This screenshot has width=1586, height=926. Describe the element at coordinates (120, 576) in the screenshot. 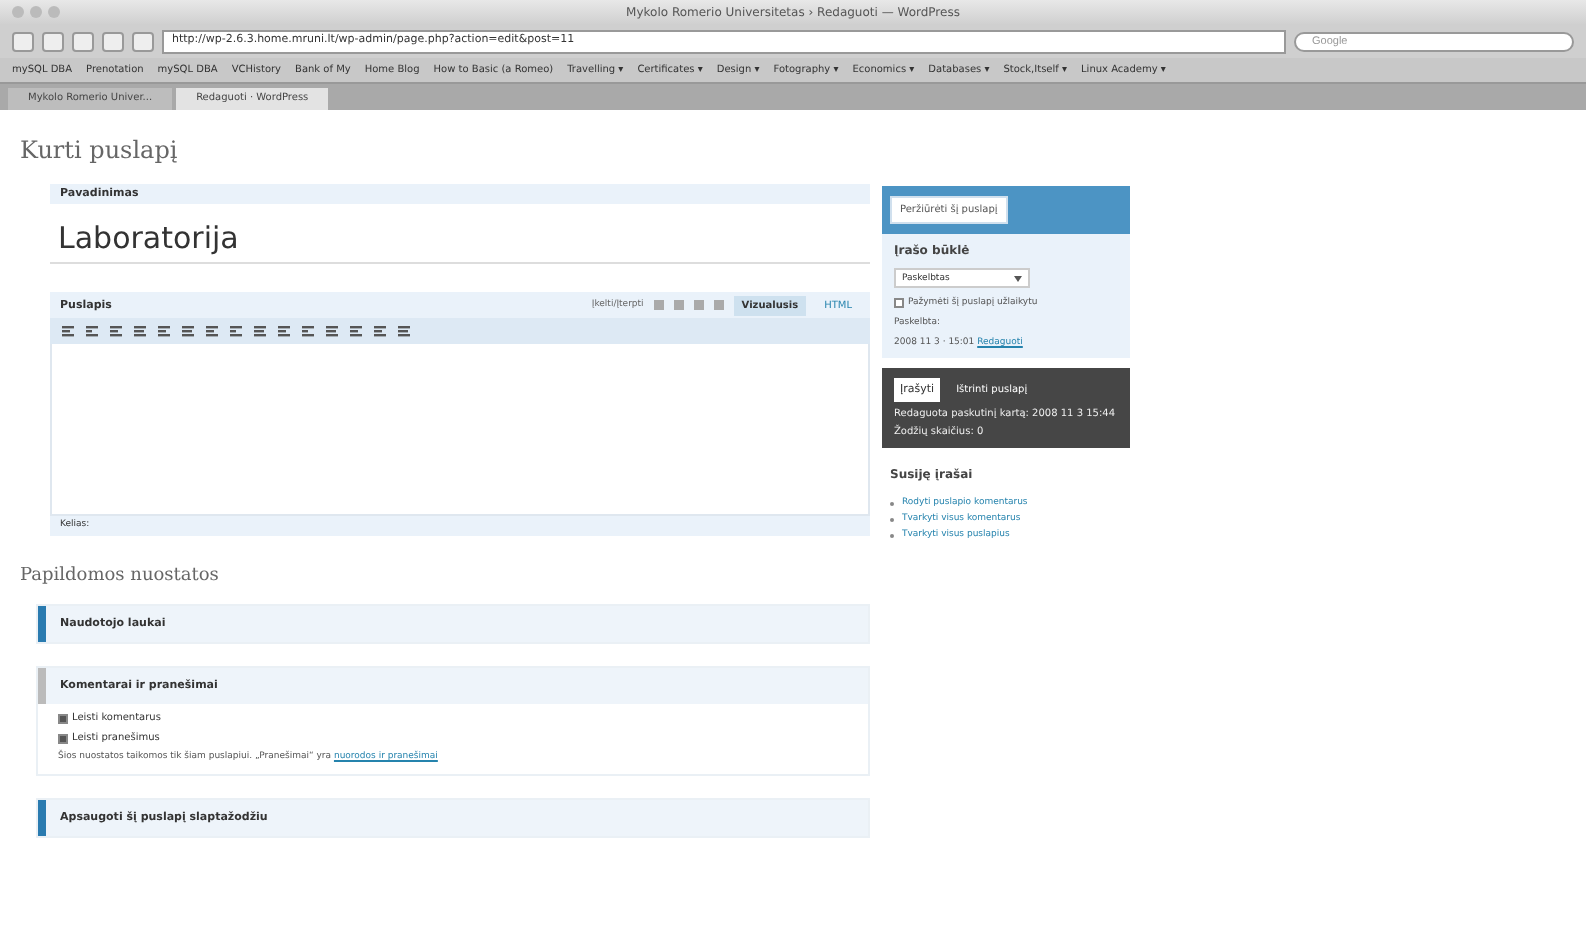

I see `section-heading: Papildomos nuostatos` at that location.